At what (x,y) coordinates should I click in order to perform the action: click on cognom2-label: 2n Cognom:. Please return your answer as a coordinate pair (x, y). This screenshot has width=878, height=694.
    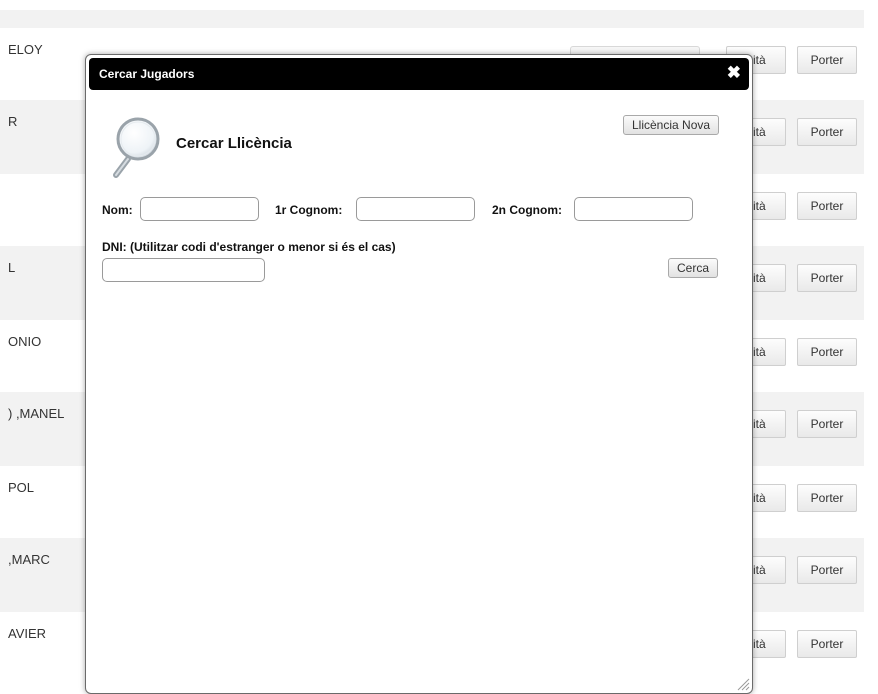
    Looking at the image, I should click on (527, 210).